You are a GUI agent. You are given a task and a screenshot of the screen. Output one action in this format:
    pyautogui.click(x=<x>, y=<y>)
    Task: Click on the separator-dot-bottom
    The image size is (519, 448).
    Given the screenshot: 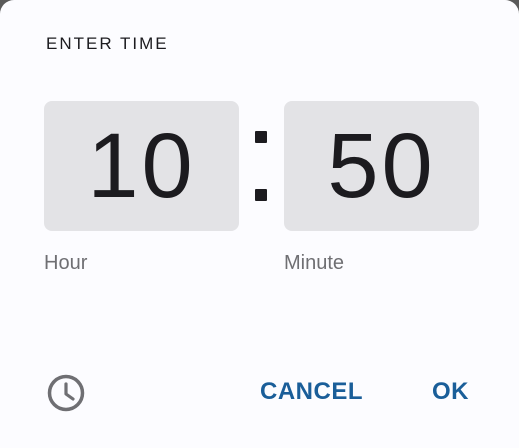 What is the action you would take?
    pyautogui.click(x=261, y=195)
    